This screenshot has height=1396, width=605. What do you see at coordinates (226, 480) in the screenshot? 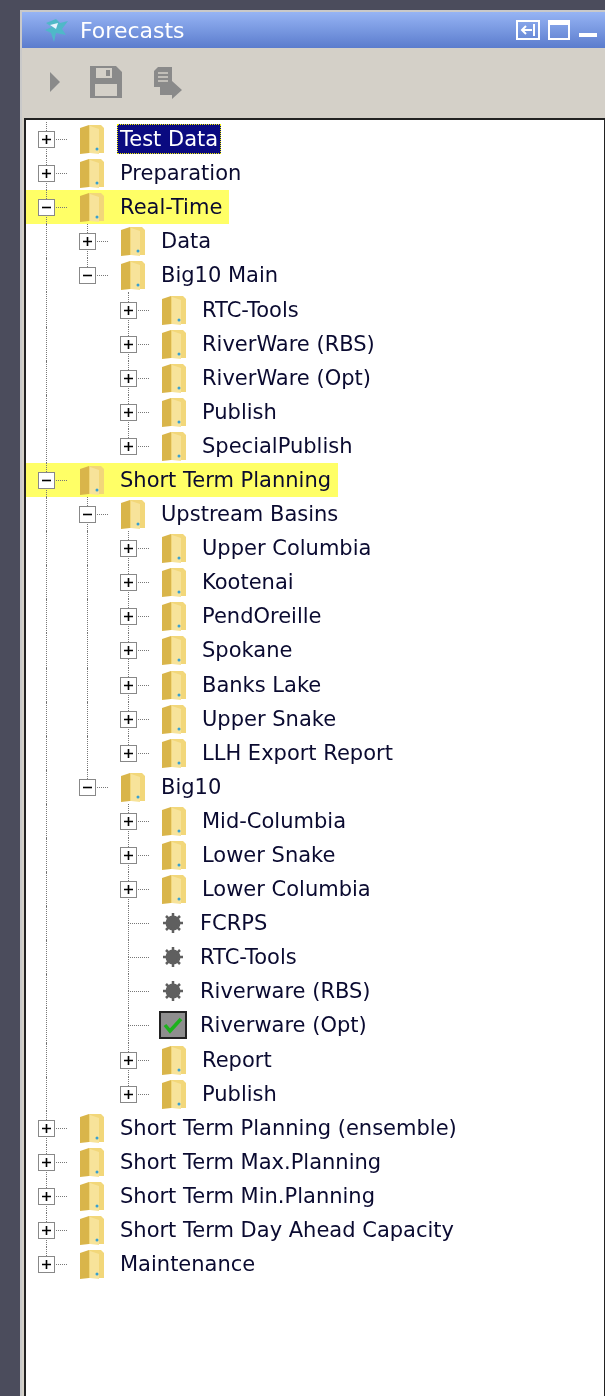
I see `tree-item: Short Term Planning` at bounding box center [226, 480].